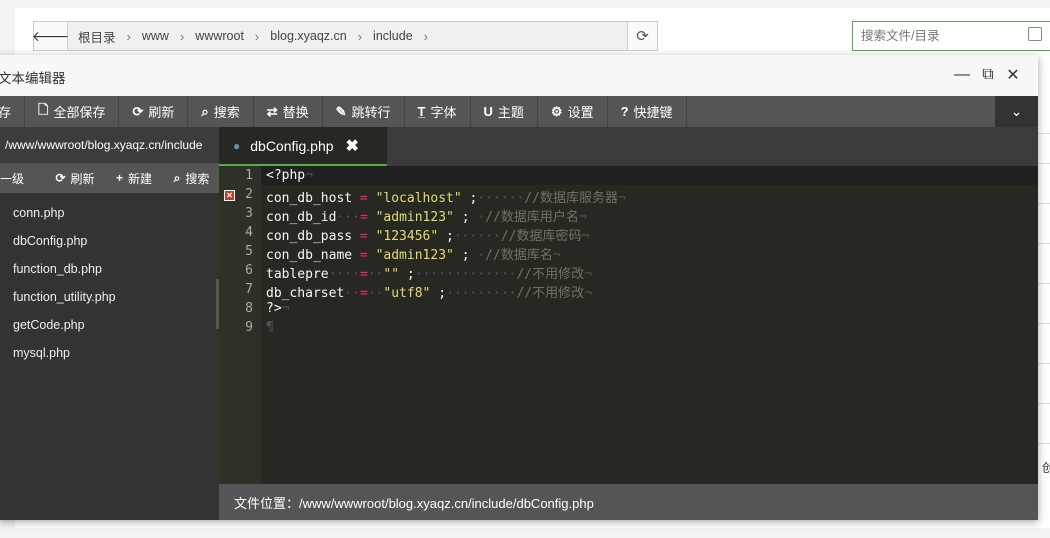 This screenshot has width=1050, height=538. I want to click on title-bar: 文本编辑器 — ⧉ ✕, so click(519, 75).